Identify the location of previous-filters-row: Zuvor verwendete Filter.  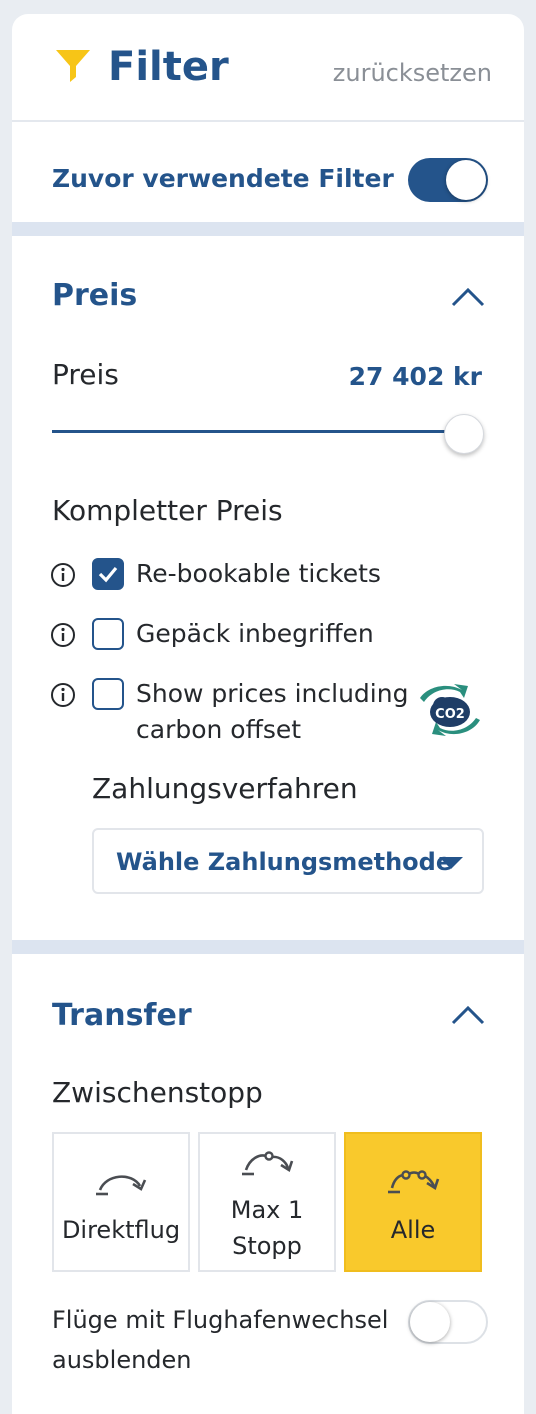
(268, 172).